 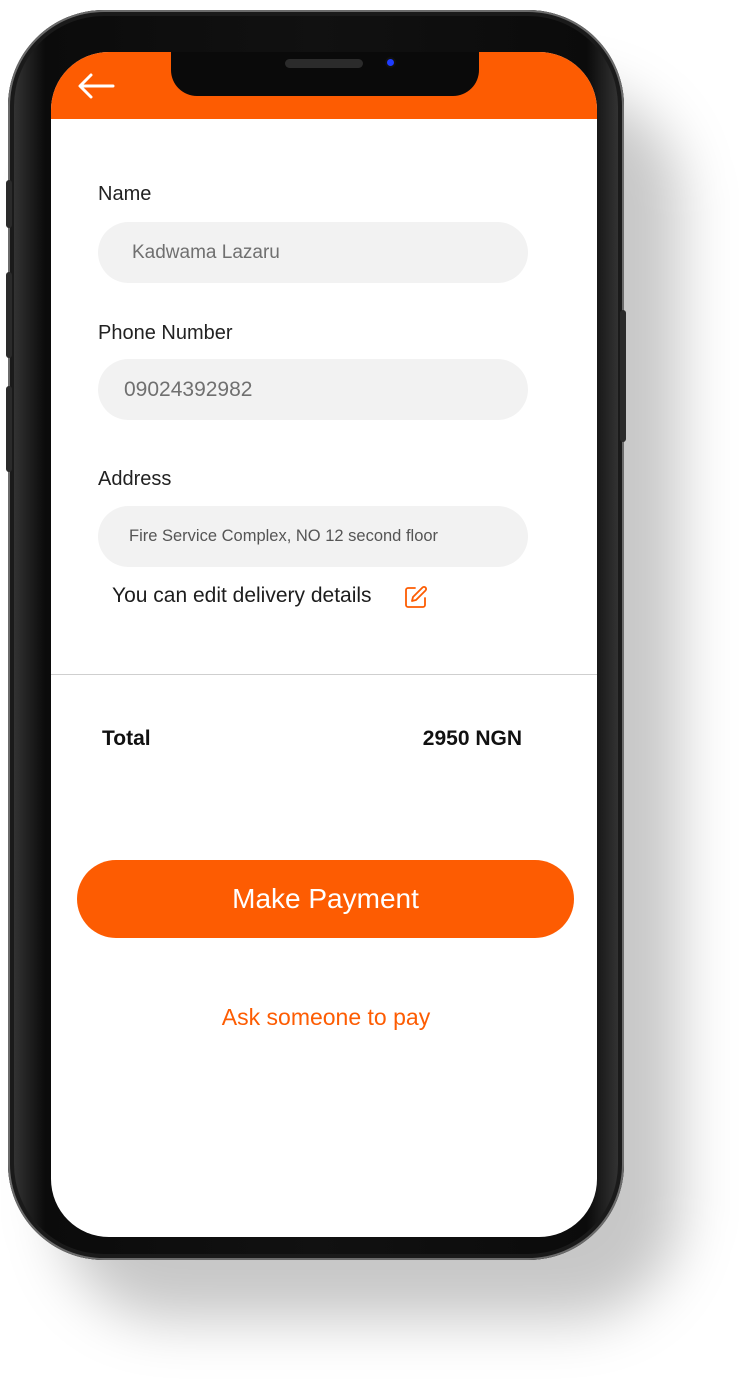 I want to click on name-label: Name, so click(x=125, y=194).